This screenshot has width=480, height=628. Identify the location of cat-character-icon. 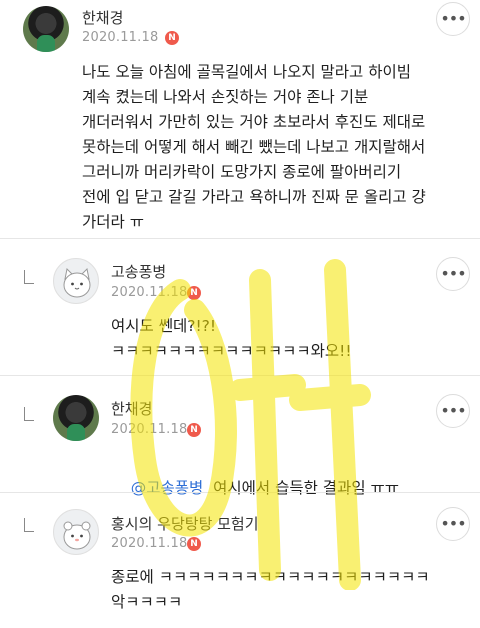
(77, 282).